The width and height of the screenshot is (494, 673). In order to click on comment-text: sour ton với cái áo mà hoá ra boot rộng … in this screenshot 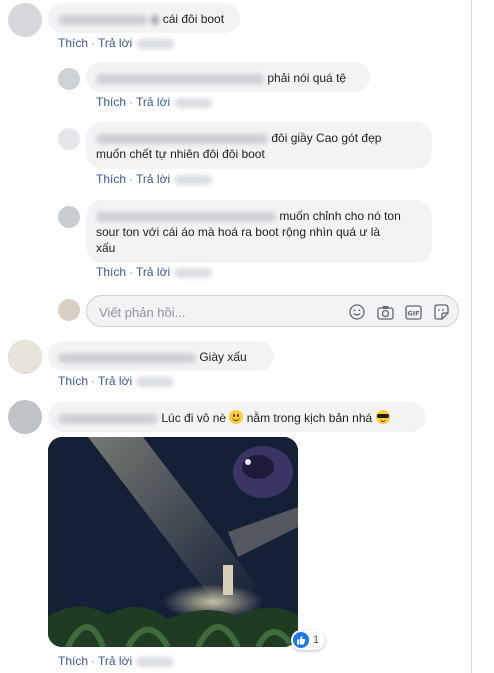, I will do `click(238, 232)`.